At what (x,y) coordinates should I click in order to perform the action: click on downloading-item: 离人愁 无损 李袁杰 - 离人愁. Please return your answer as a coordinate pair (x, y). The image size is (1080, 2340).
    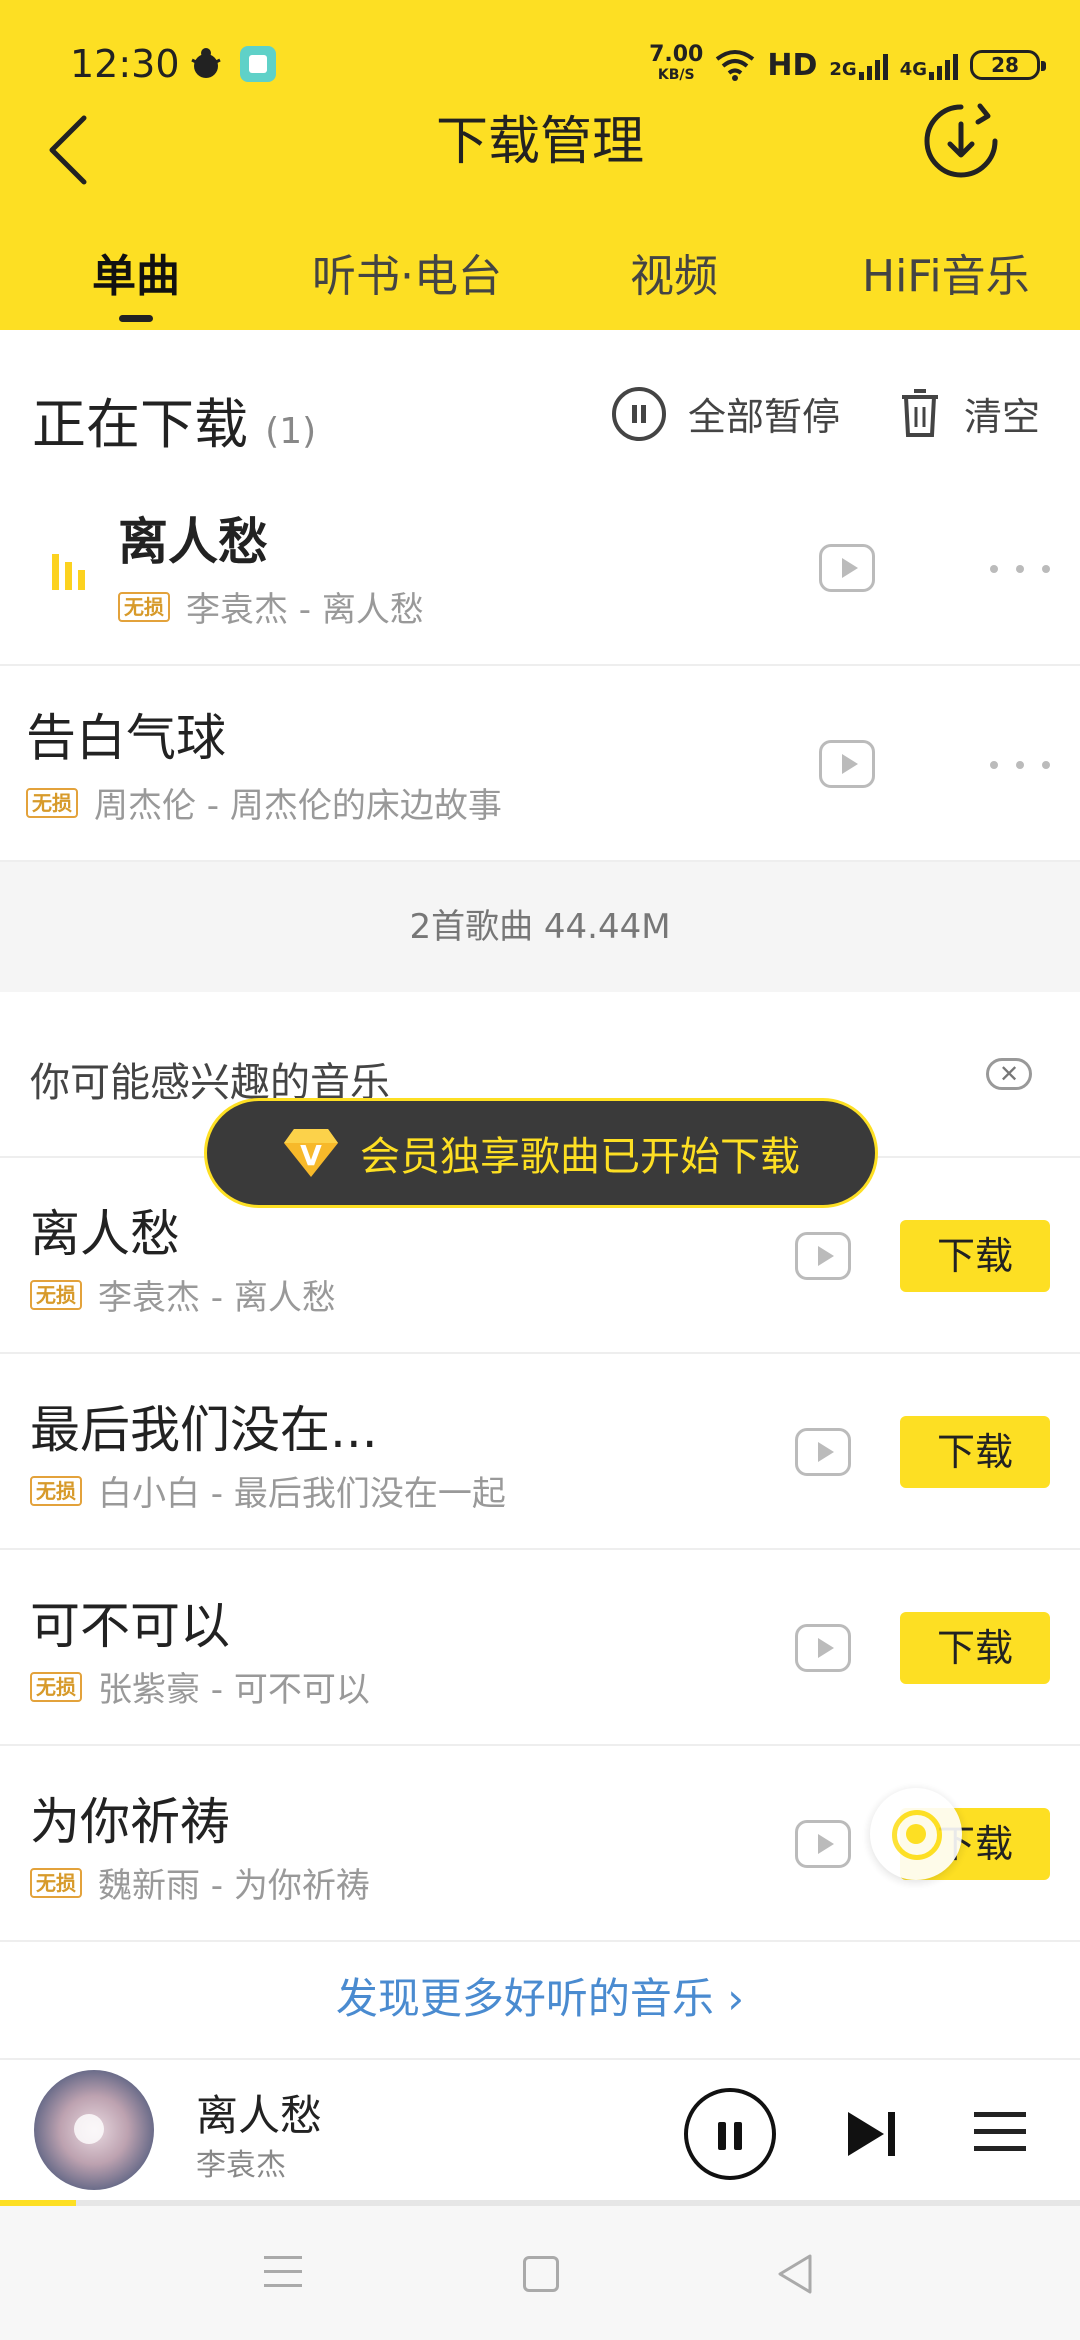
    Looking at the image, I should click on (540, 568).